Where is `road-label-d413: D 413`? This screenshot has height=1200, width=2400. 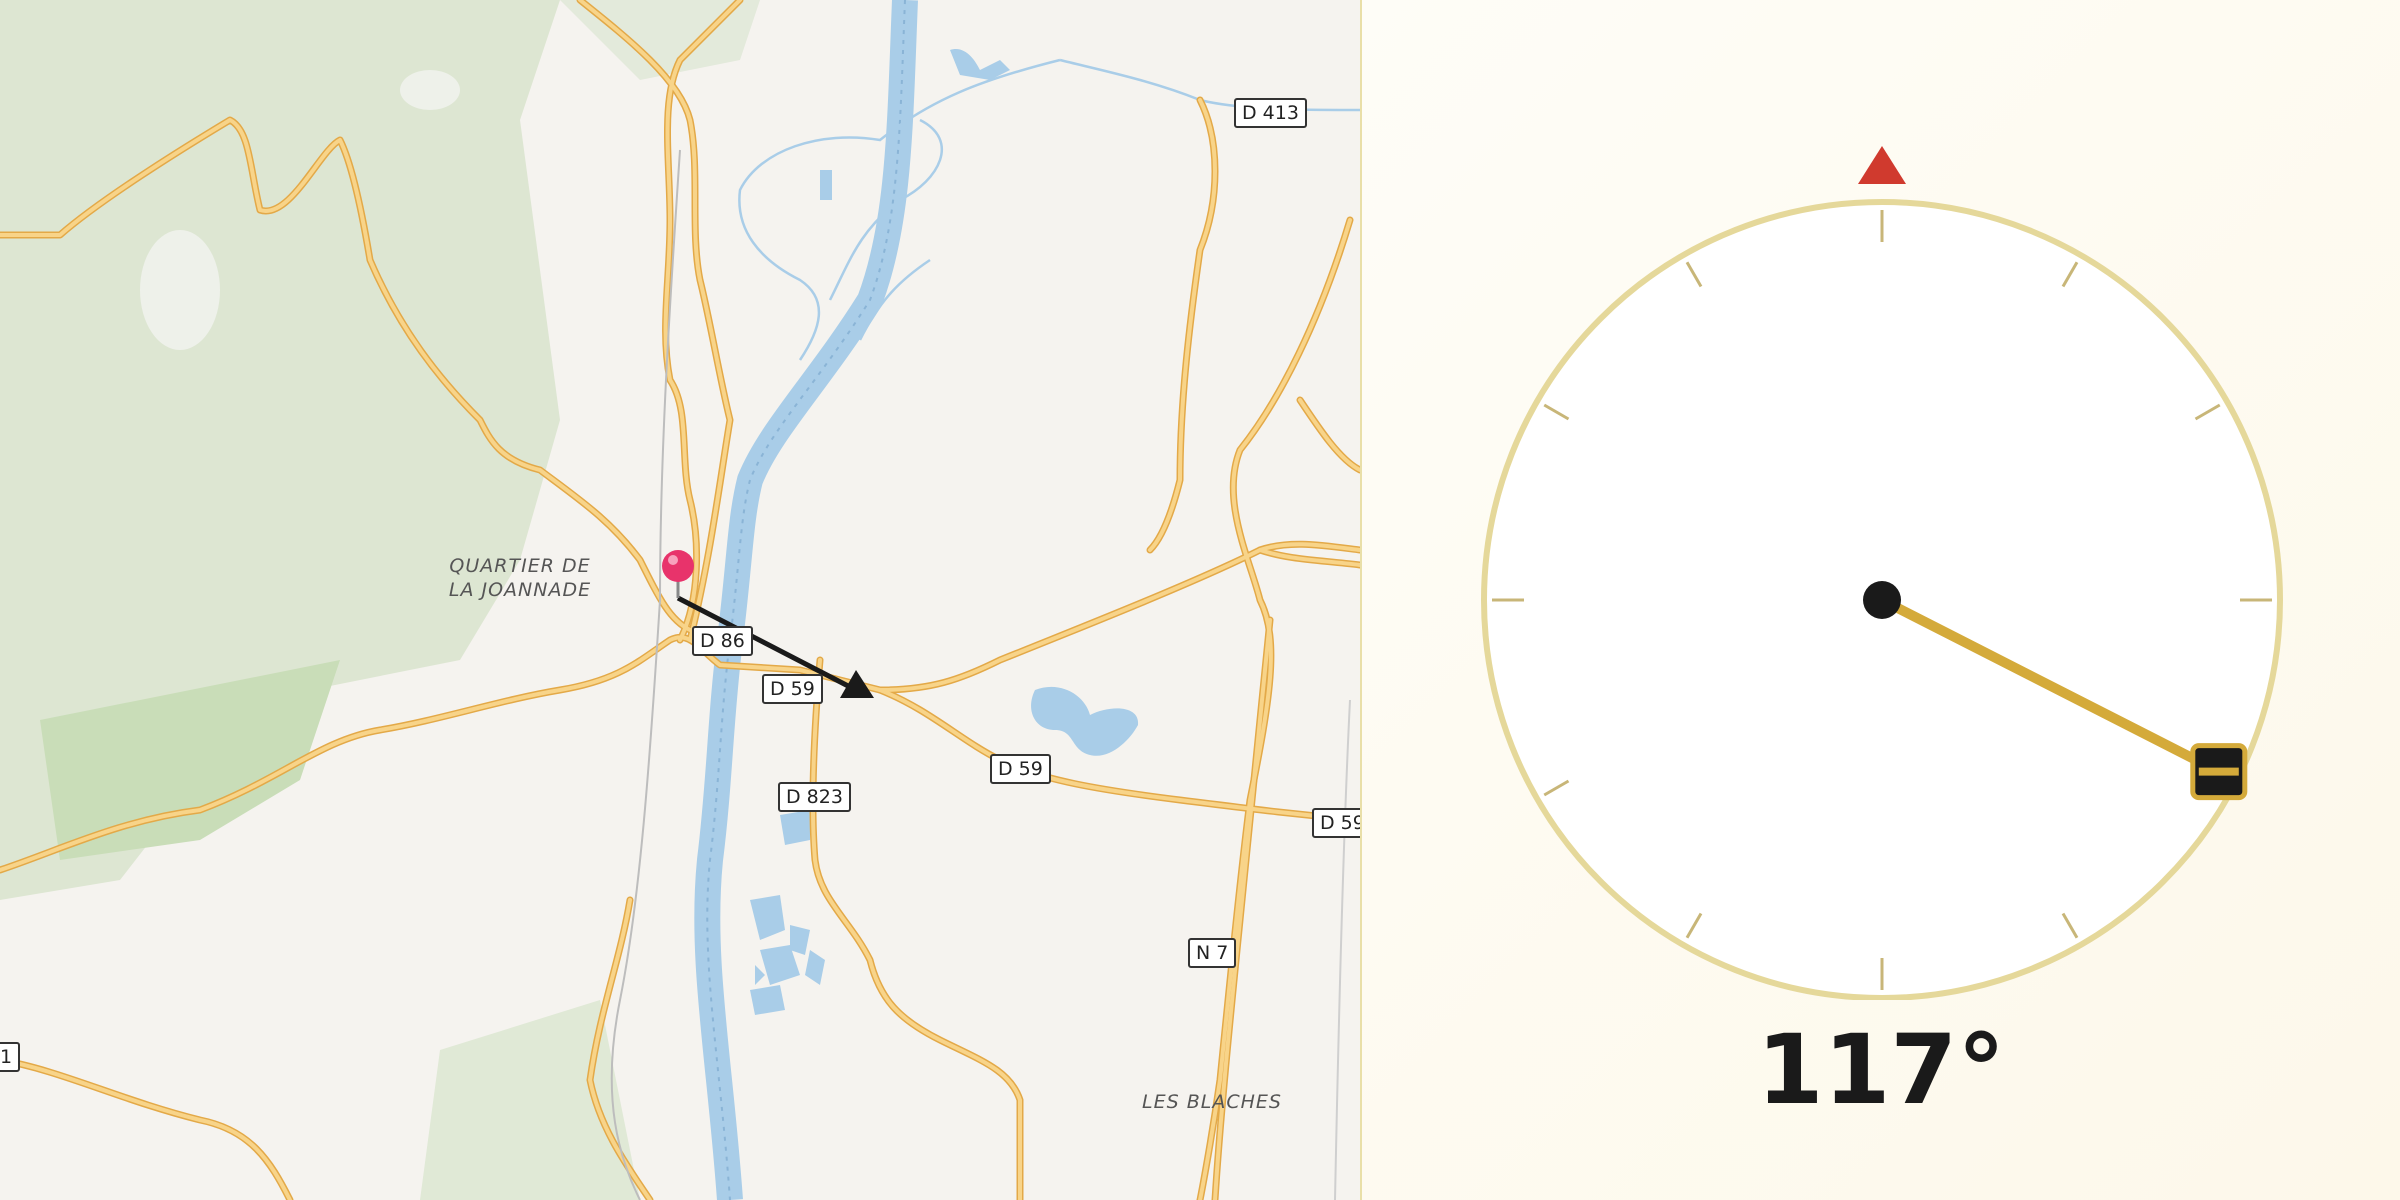 road-label-d413: D 413 is located at coordinates (1270, 113).